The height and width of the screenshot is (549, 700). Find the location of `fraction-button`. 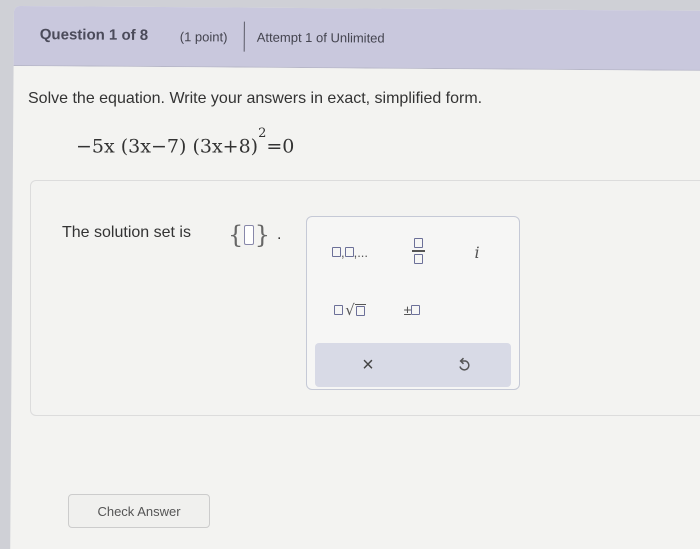

fraction-button is located at coordinates (418, 251).